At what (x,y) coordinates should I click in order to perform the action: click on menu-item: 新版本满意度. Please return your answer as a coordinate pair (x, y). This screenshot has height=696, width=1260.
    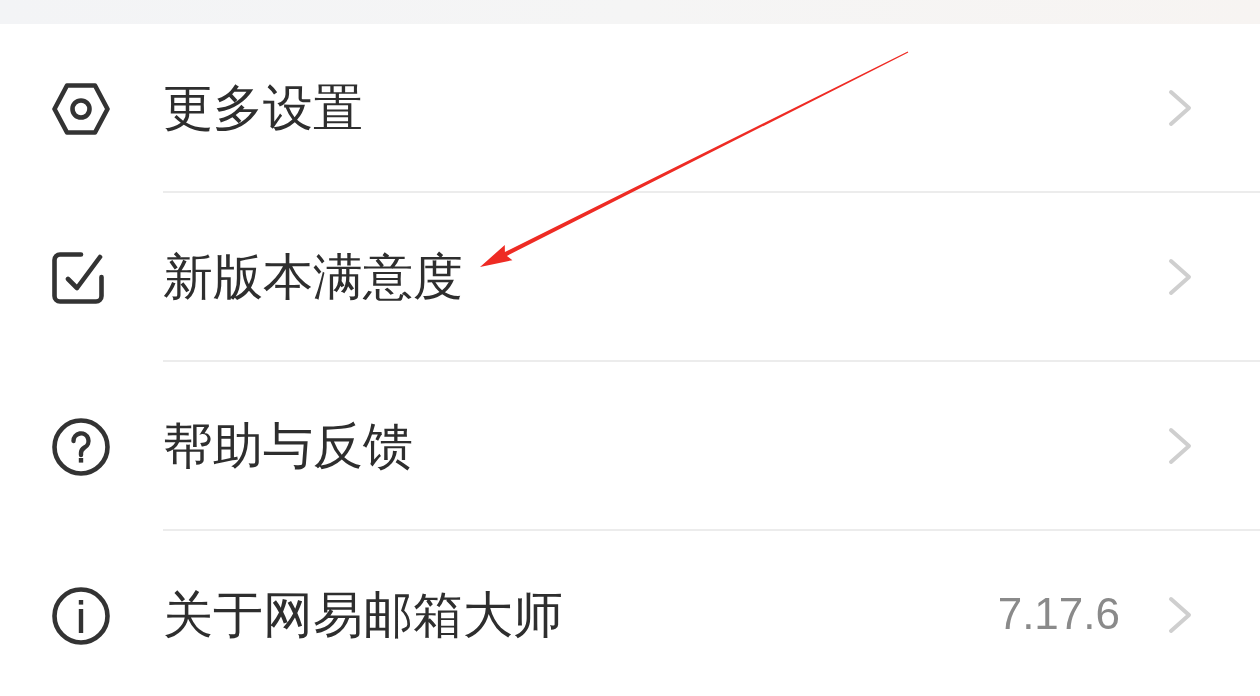
    Looking at the image, I should click on (313, 276).